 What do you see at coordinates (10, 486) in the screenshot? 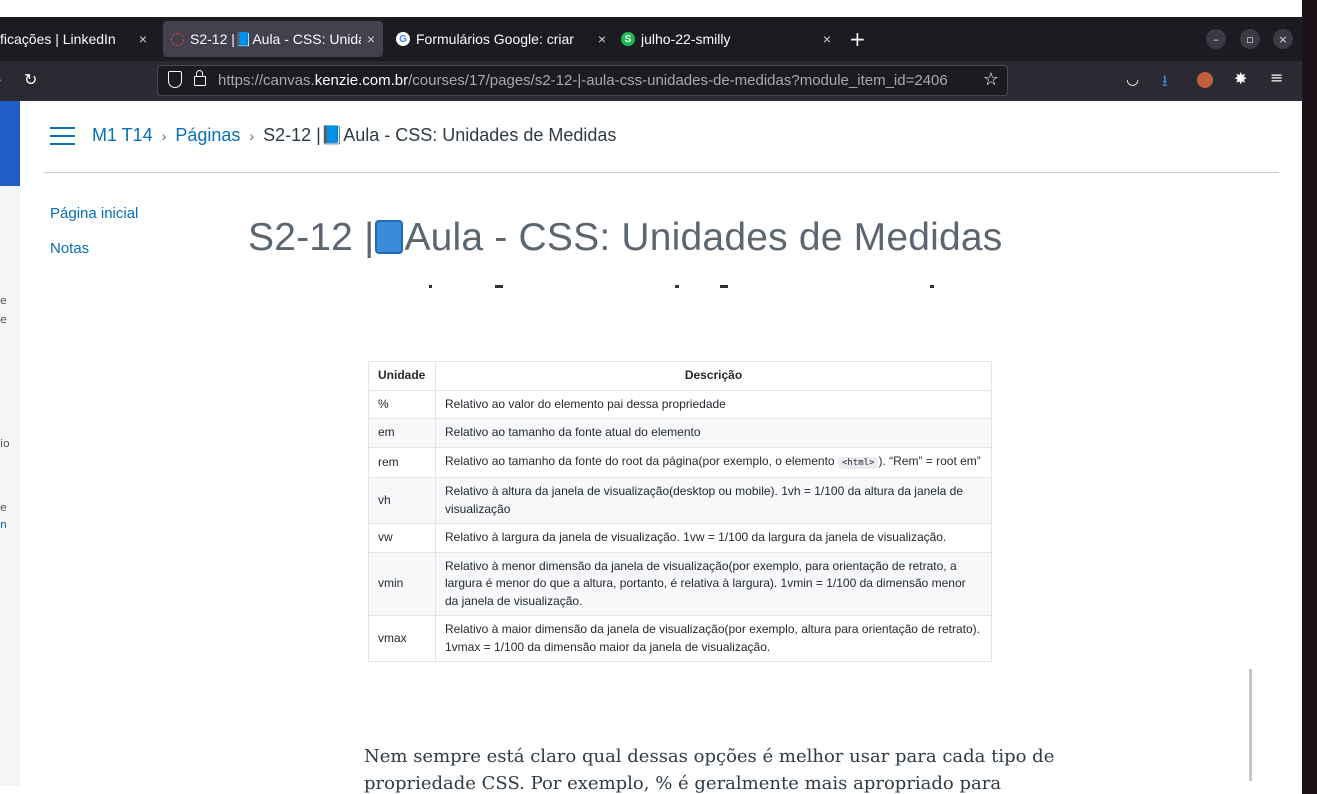
I see `side-panel-edge` at bounding box center [10, 486].